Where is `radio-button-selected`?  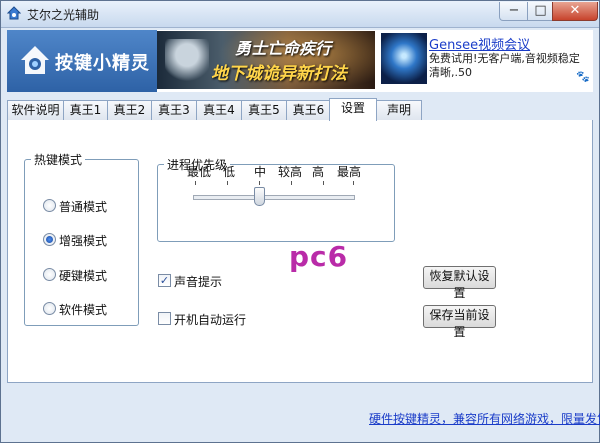 radio-button-selected is located at coordinates (49, 239).